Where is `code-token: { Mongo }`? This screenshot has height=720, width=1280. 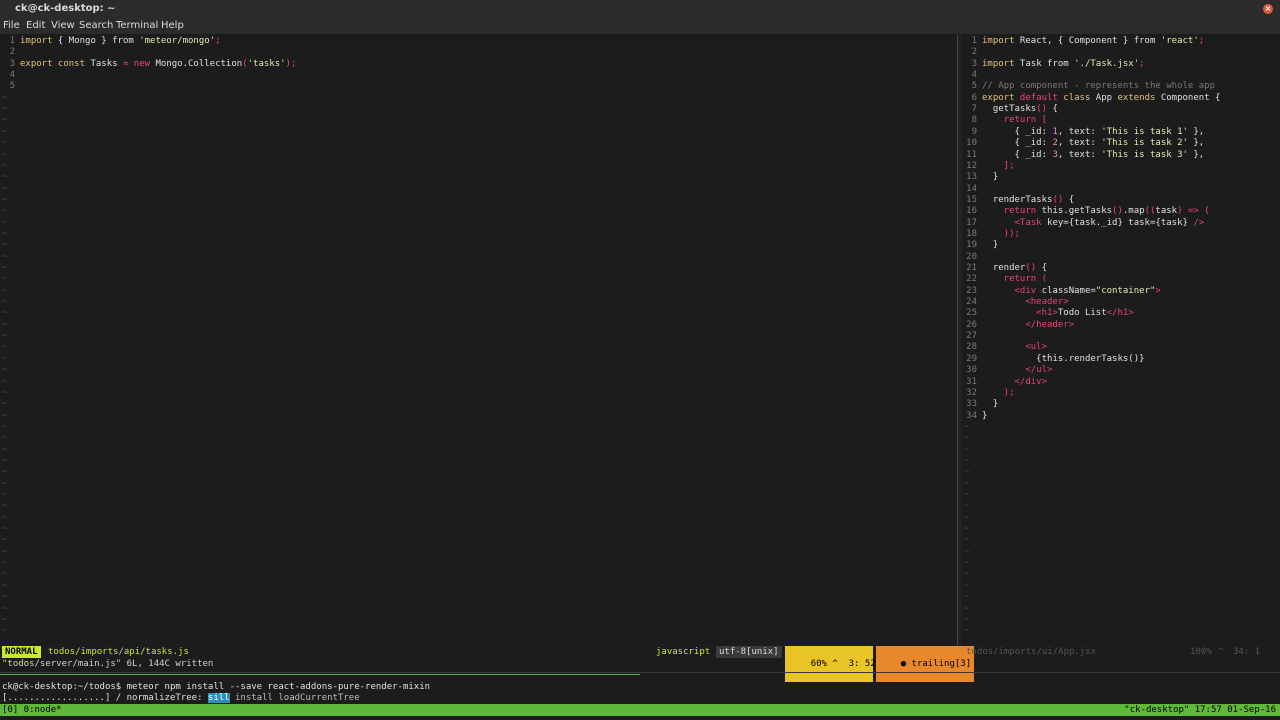
code-token: { Mongo } is located at coordinates (82, 41).